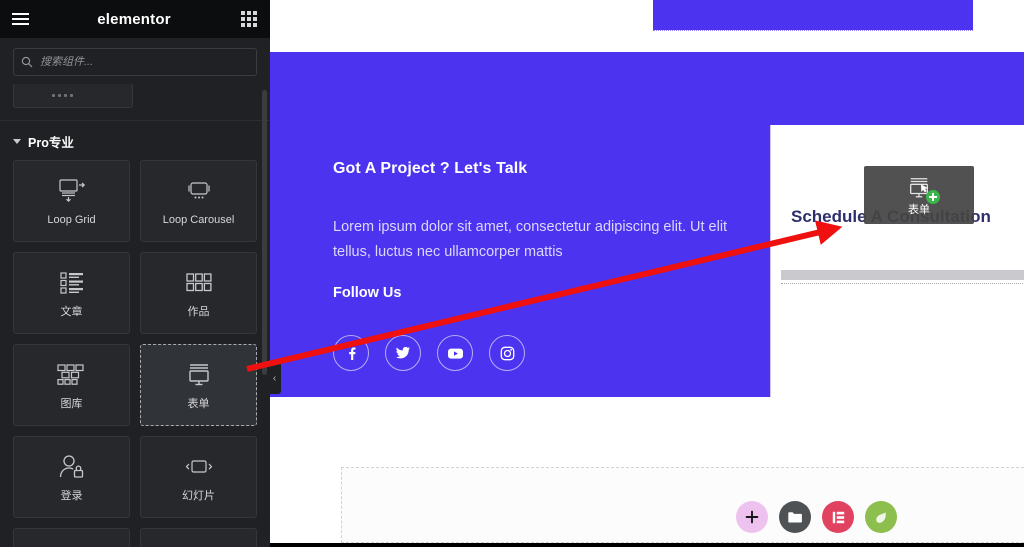  Describe the element at coordinates (20, 19) in the screenshot. I see `hamburger-icon` at that location.